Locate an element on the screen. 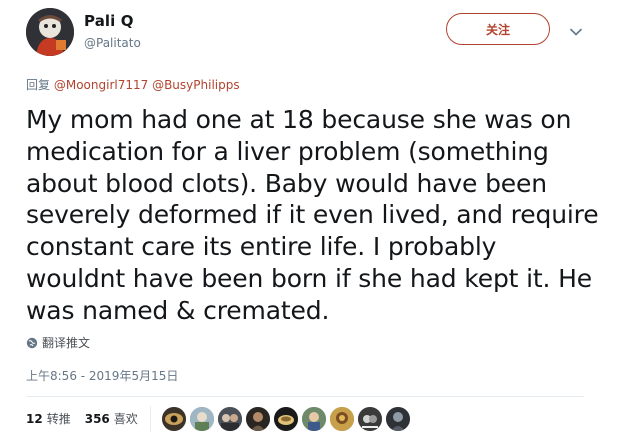 This screenshot has height=440, width=620. reply-mention-moongirl: @Moongirl7117 is located at coordinates (101, 85).